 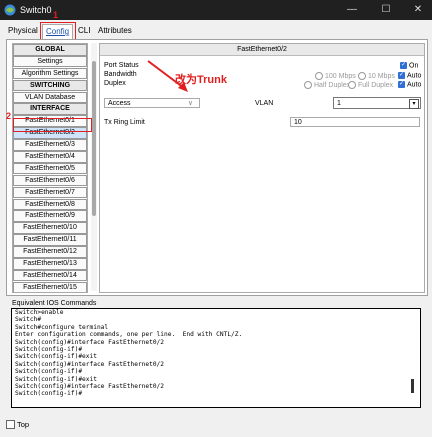 I want to click on bw-10-label: 10 Mbps, so click(x=381, y=76).